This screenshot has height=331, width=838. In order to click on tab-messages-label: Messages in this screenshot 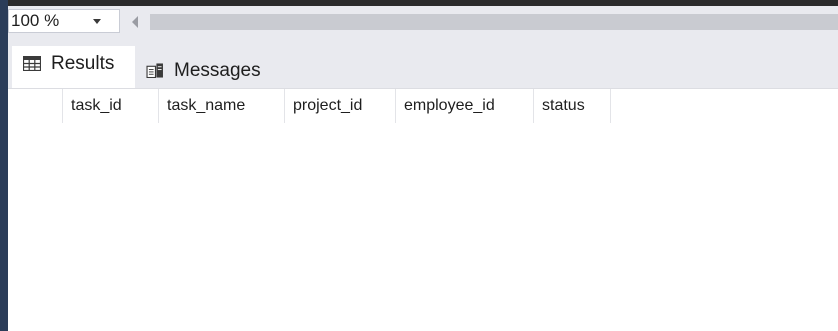, I will do `click(217, 70)`.